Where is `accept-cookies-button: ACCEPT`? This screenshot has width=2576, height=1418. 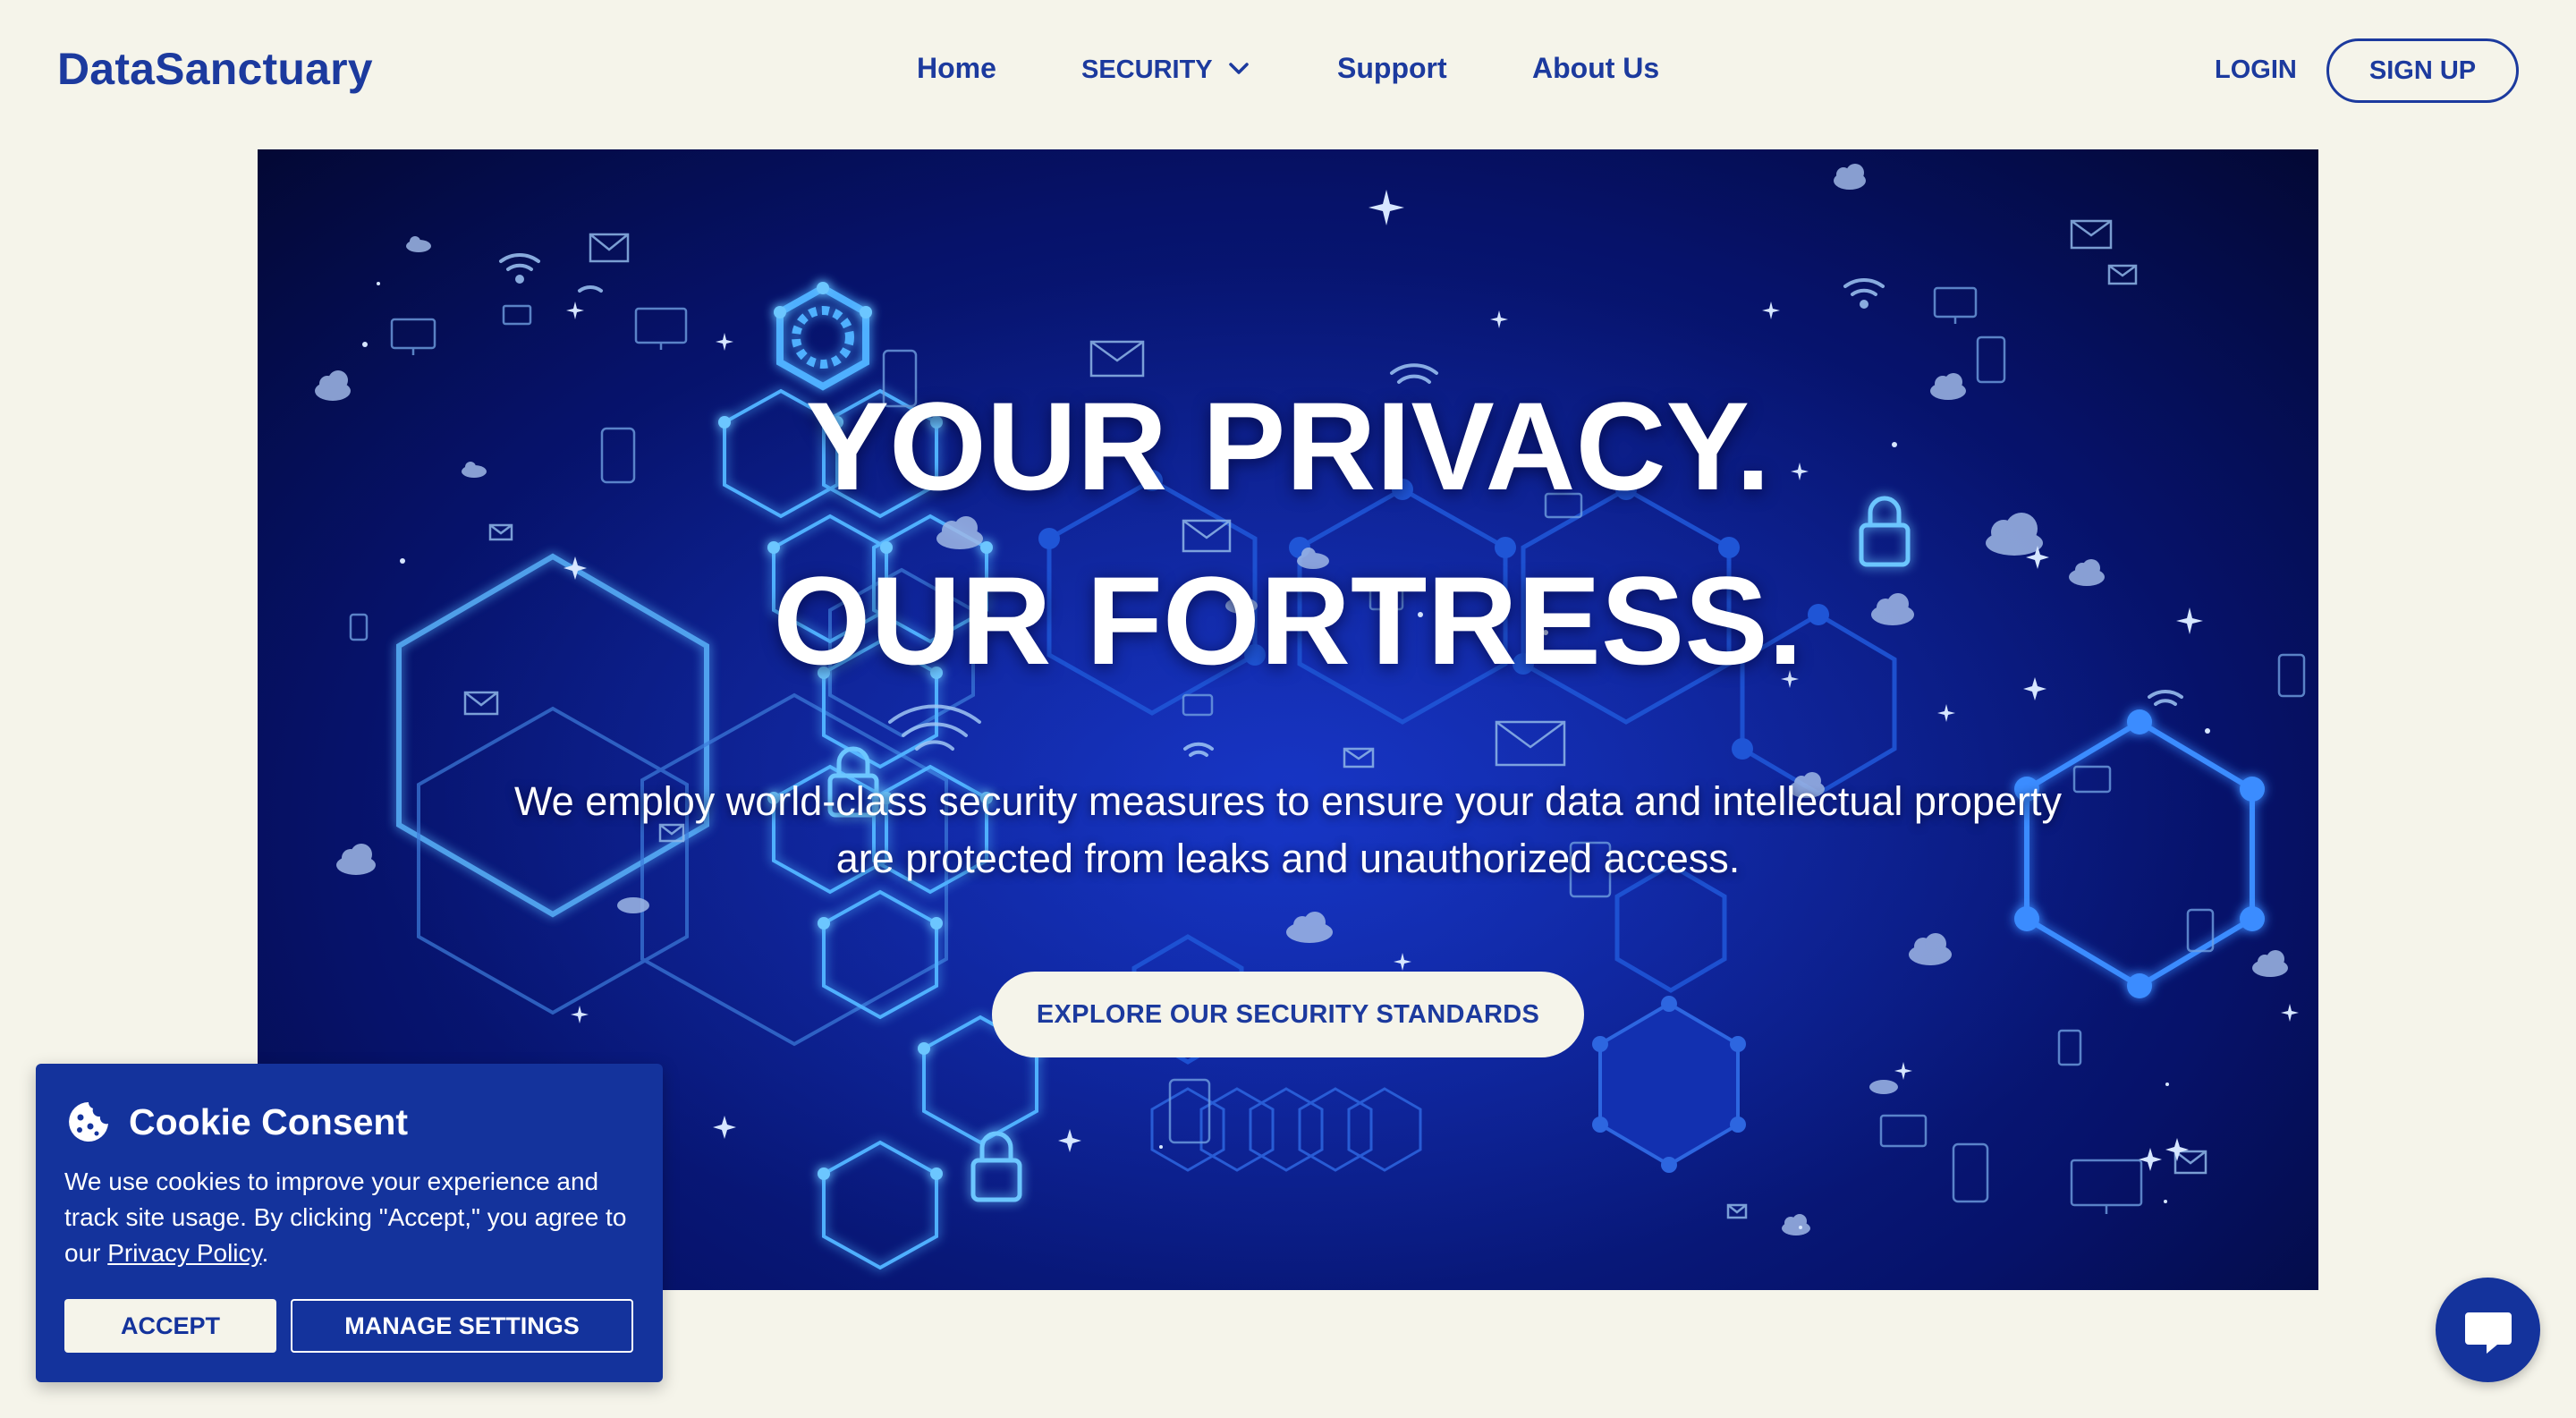
accept-cookies-button: ACCEPT is located at coordinates (170, 1326).